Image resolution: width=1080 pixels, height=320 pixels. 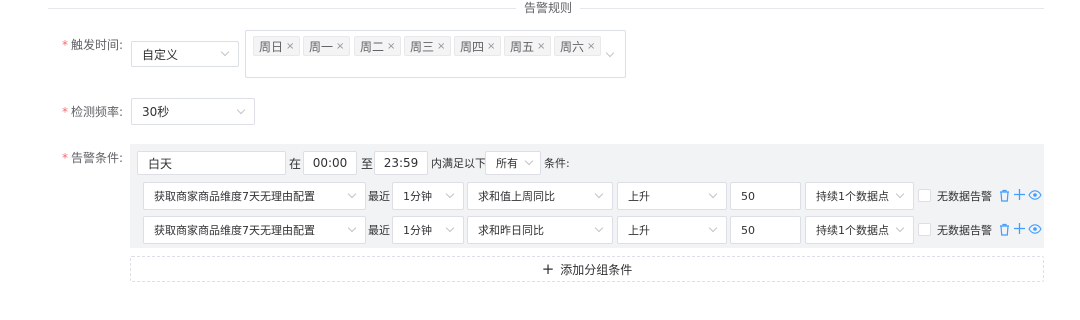 I want to click on plus-icon: +, so click(x=548, y=269).